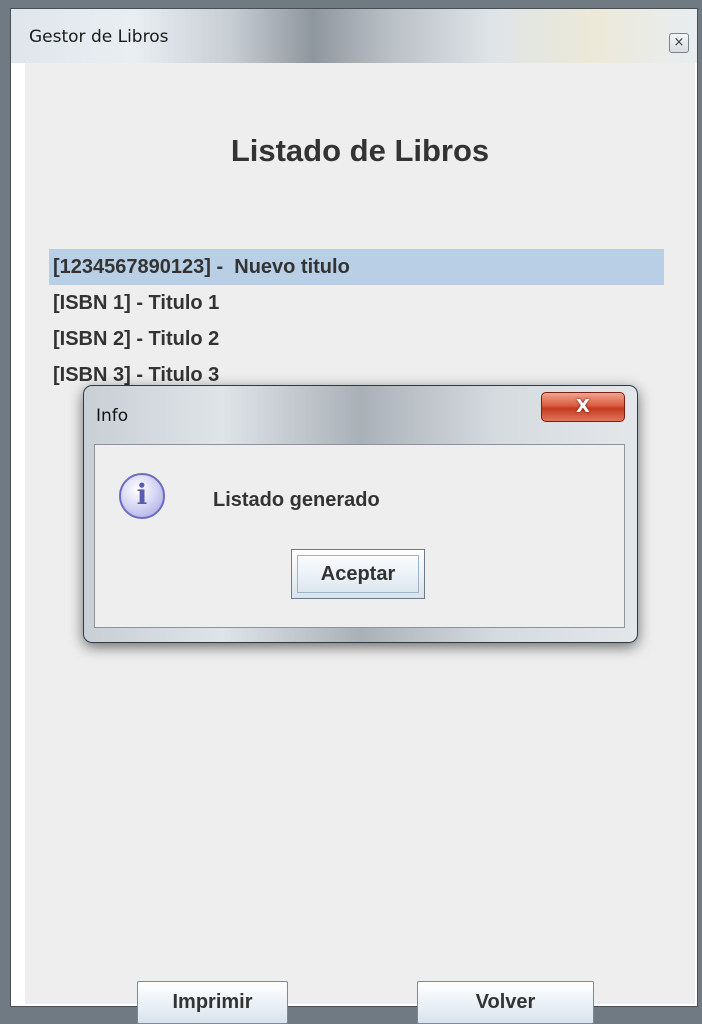 The image size is (702, 1024). I want to click on dialog-title: Info, so click(112, 416).